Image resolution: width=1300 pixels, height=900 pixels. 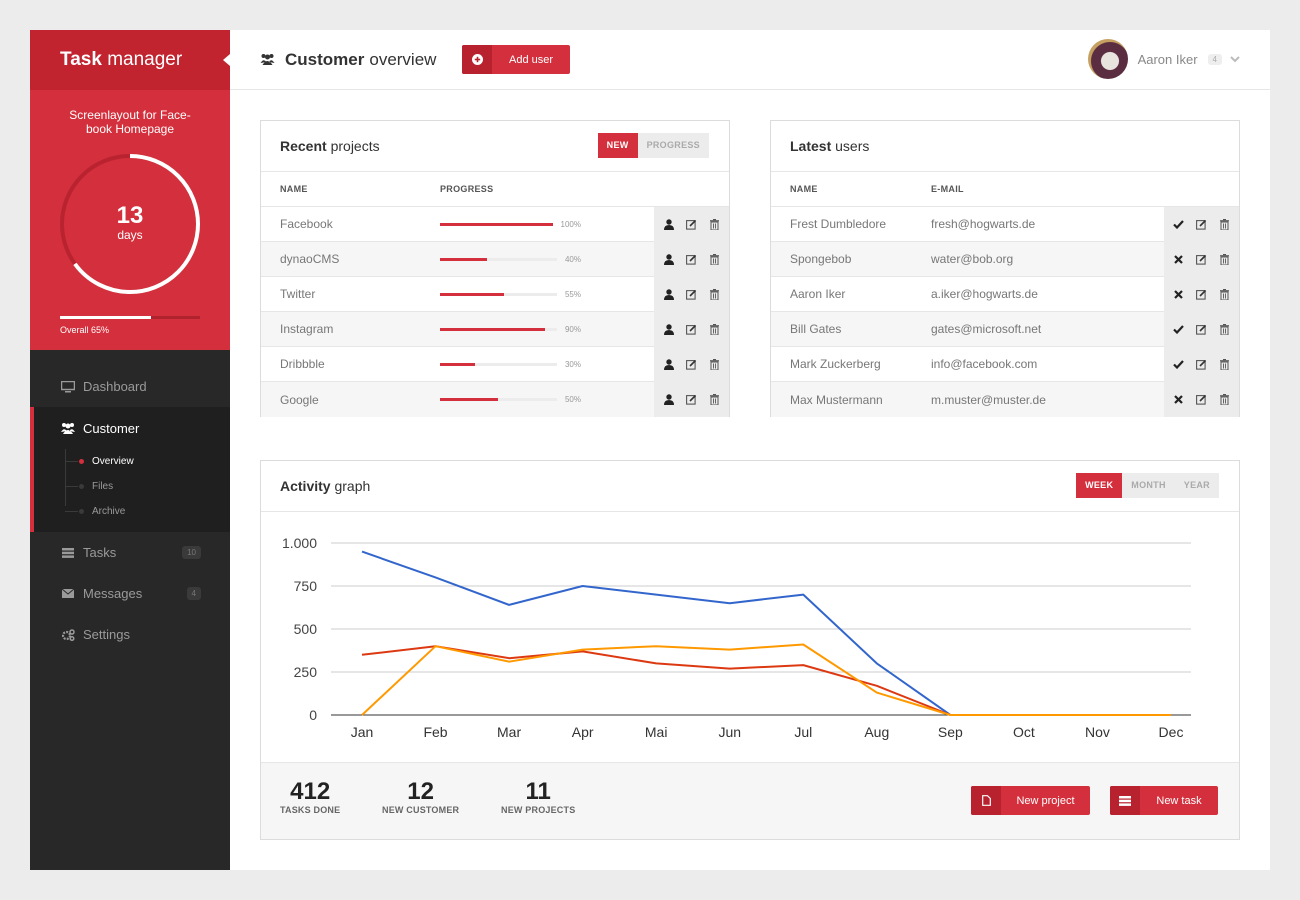 What do you see at coordinates (803, 732) in the screenshot?
I see `x-tick-label: Jul` at bounding box center [803, 732].